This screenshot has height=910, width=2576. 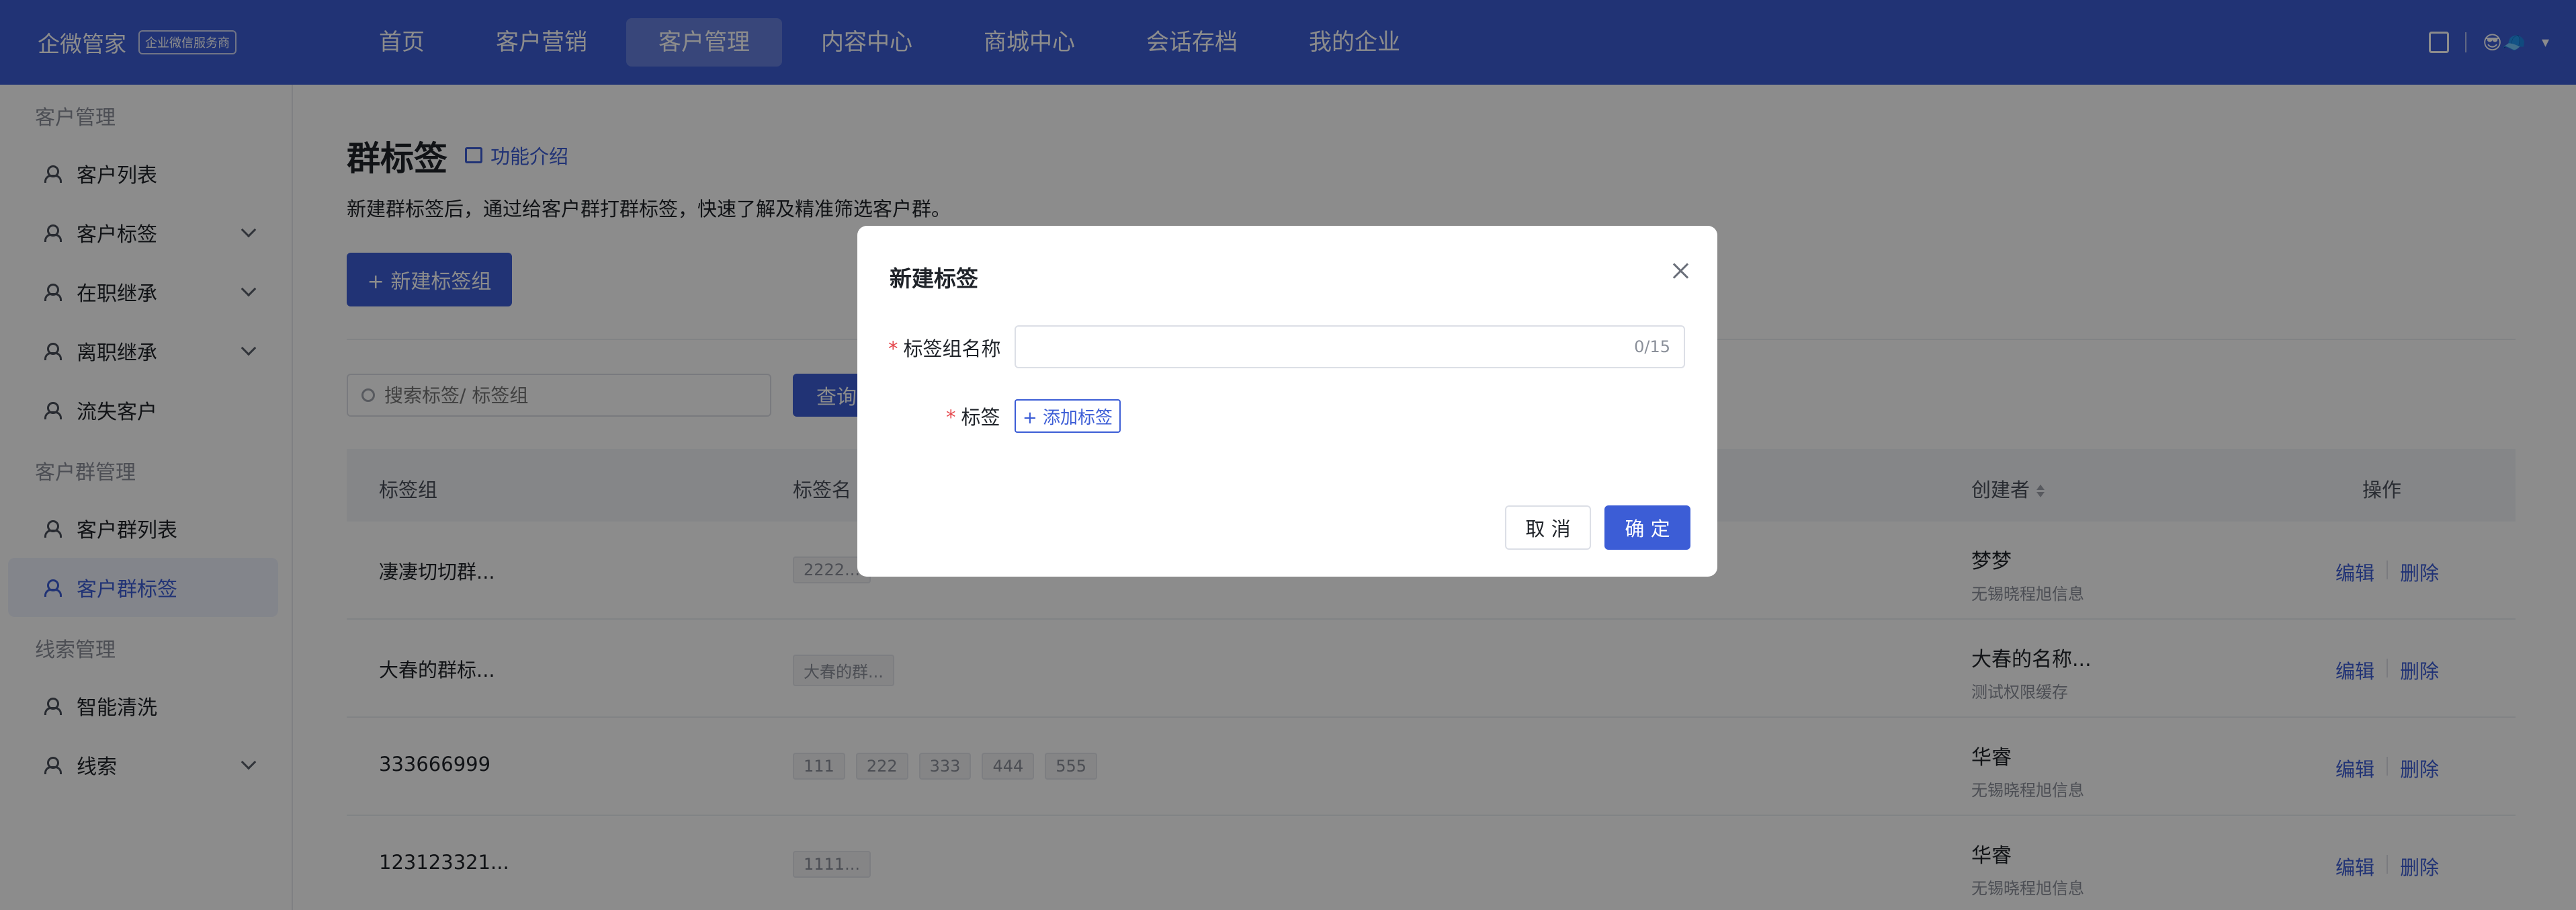 I want to click on modal-title: 新建标签, so click(x=934, y=278).